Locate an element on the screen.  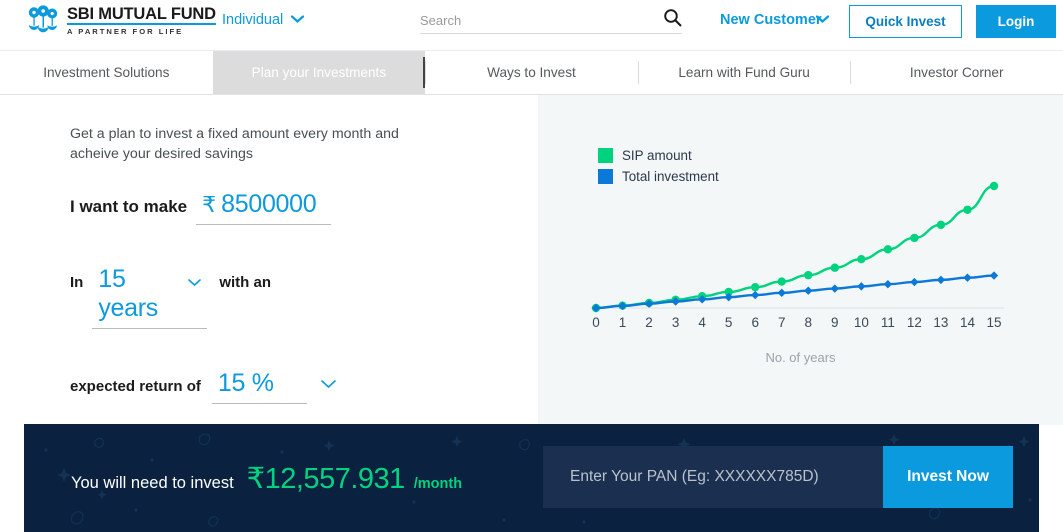
invest-now-button: Invest Now is located at coordinates (948, 477).